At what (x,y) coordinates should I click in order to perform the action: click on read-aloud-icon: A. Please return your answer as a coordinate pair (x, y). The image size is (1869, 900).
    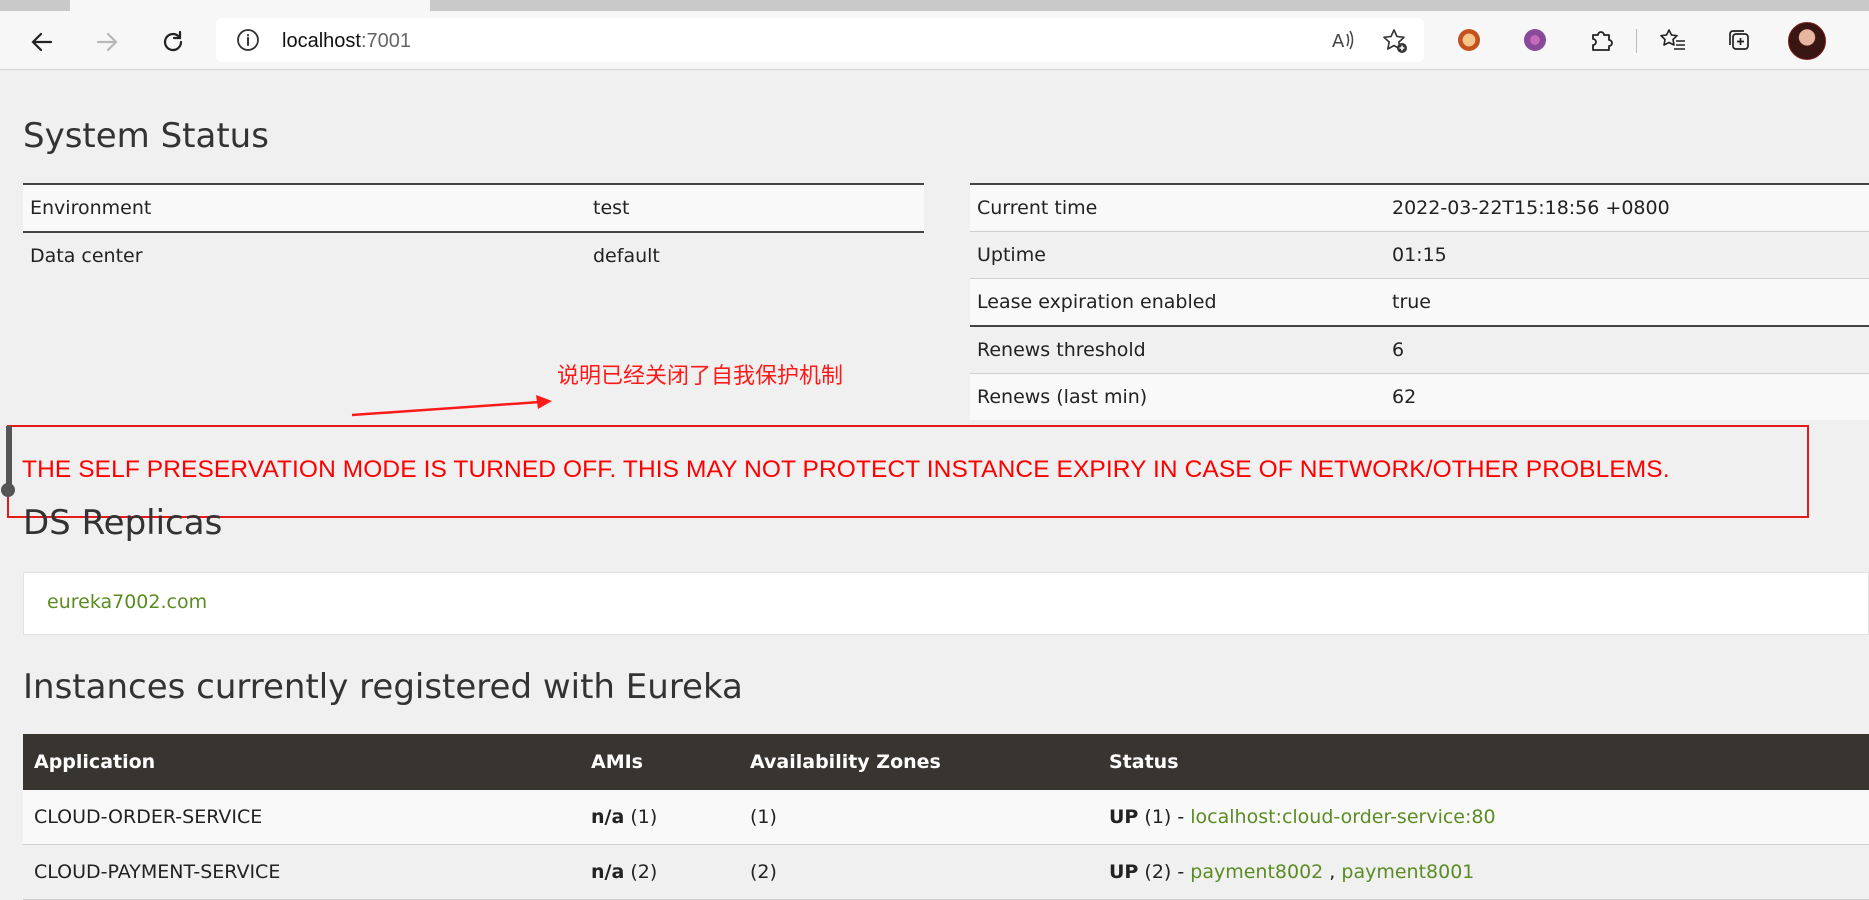
    Looking at the image, I should click on (1344, 42).